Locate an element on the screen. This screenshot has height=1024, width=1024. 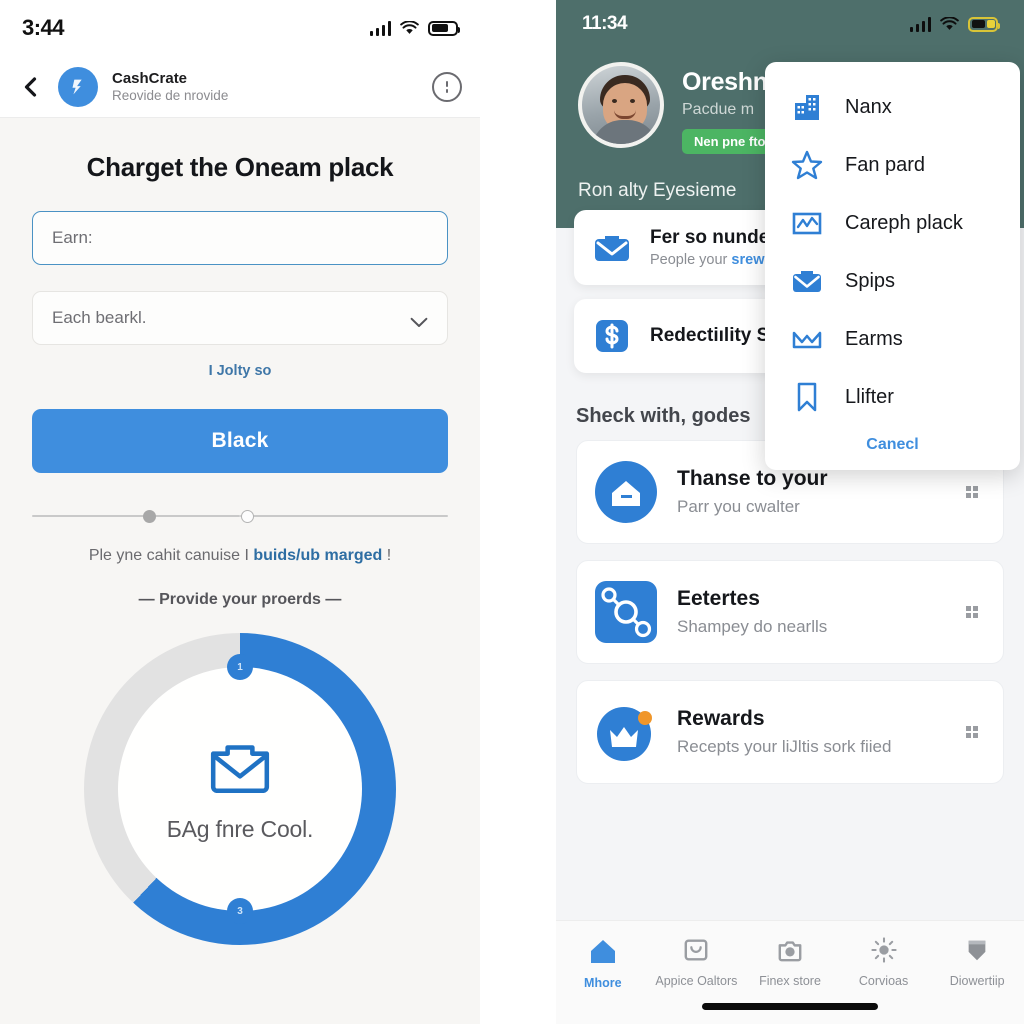
donut-node-bottom: 3 is located at coordinates (240, 911).